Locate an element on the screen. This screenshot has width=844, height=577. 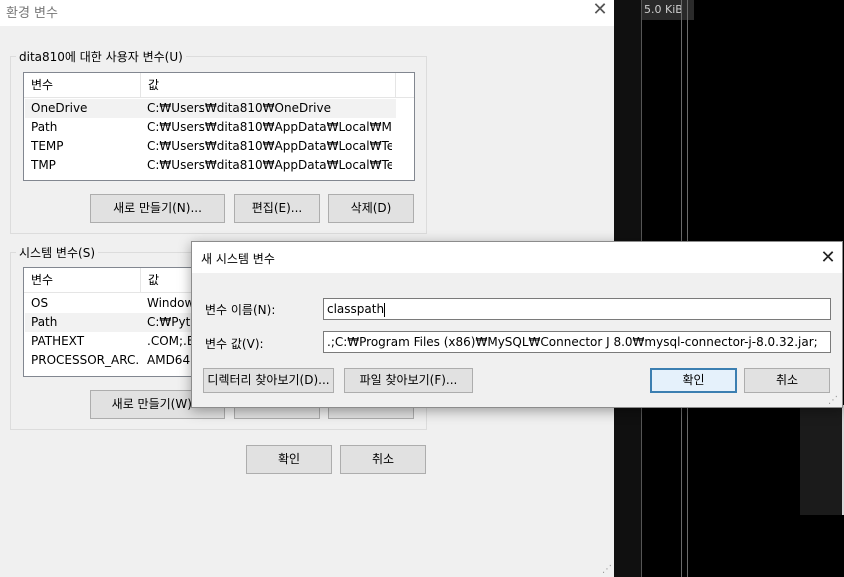
popup-ok-button: 확인 is located at coordinates (693, 380).